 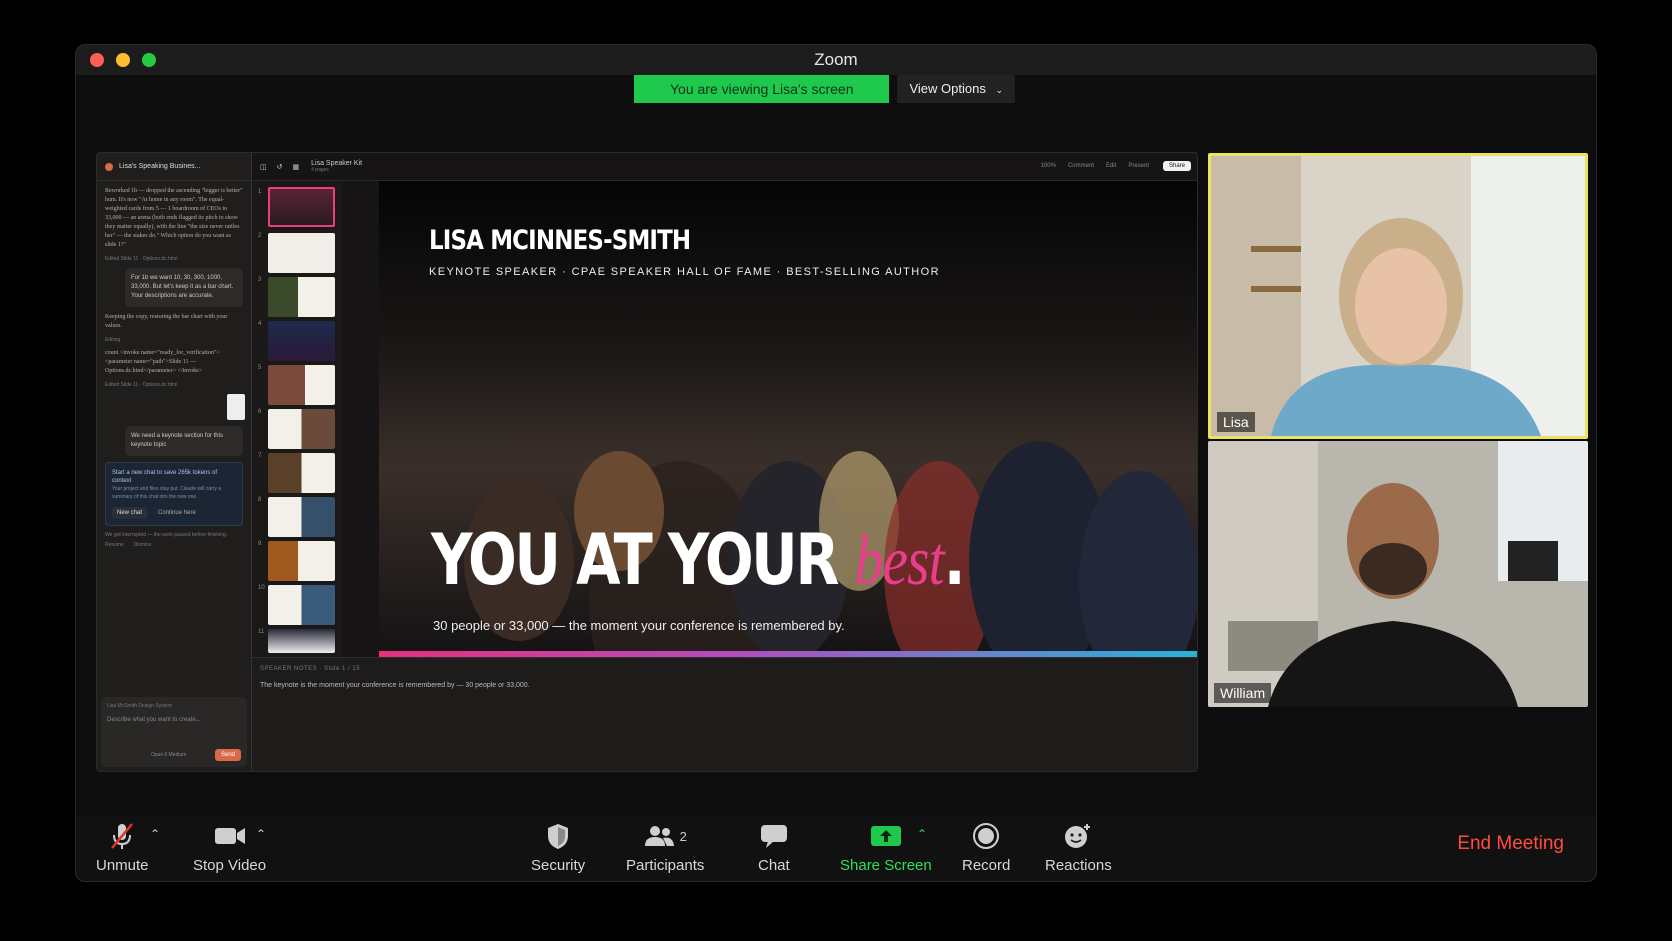 I want to click on end-meeting-button: End Meeting, so click(x=1510, y=844).